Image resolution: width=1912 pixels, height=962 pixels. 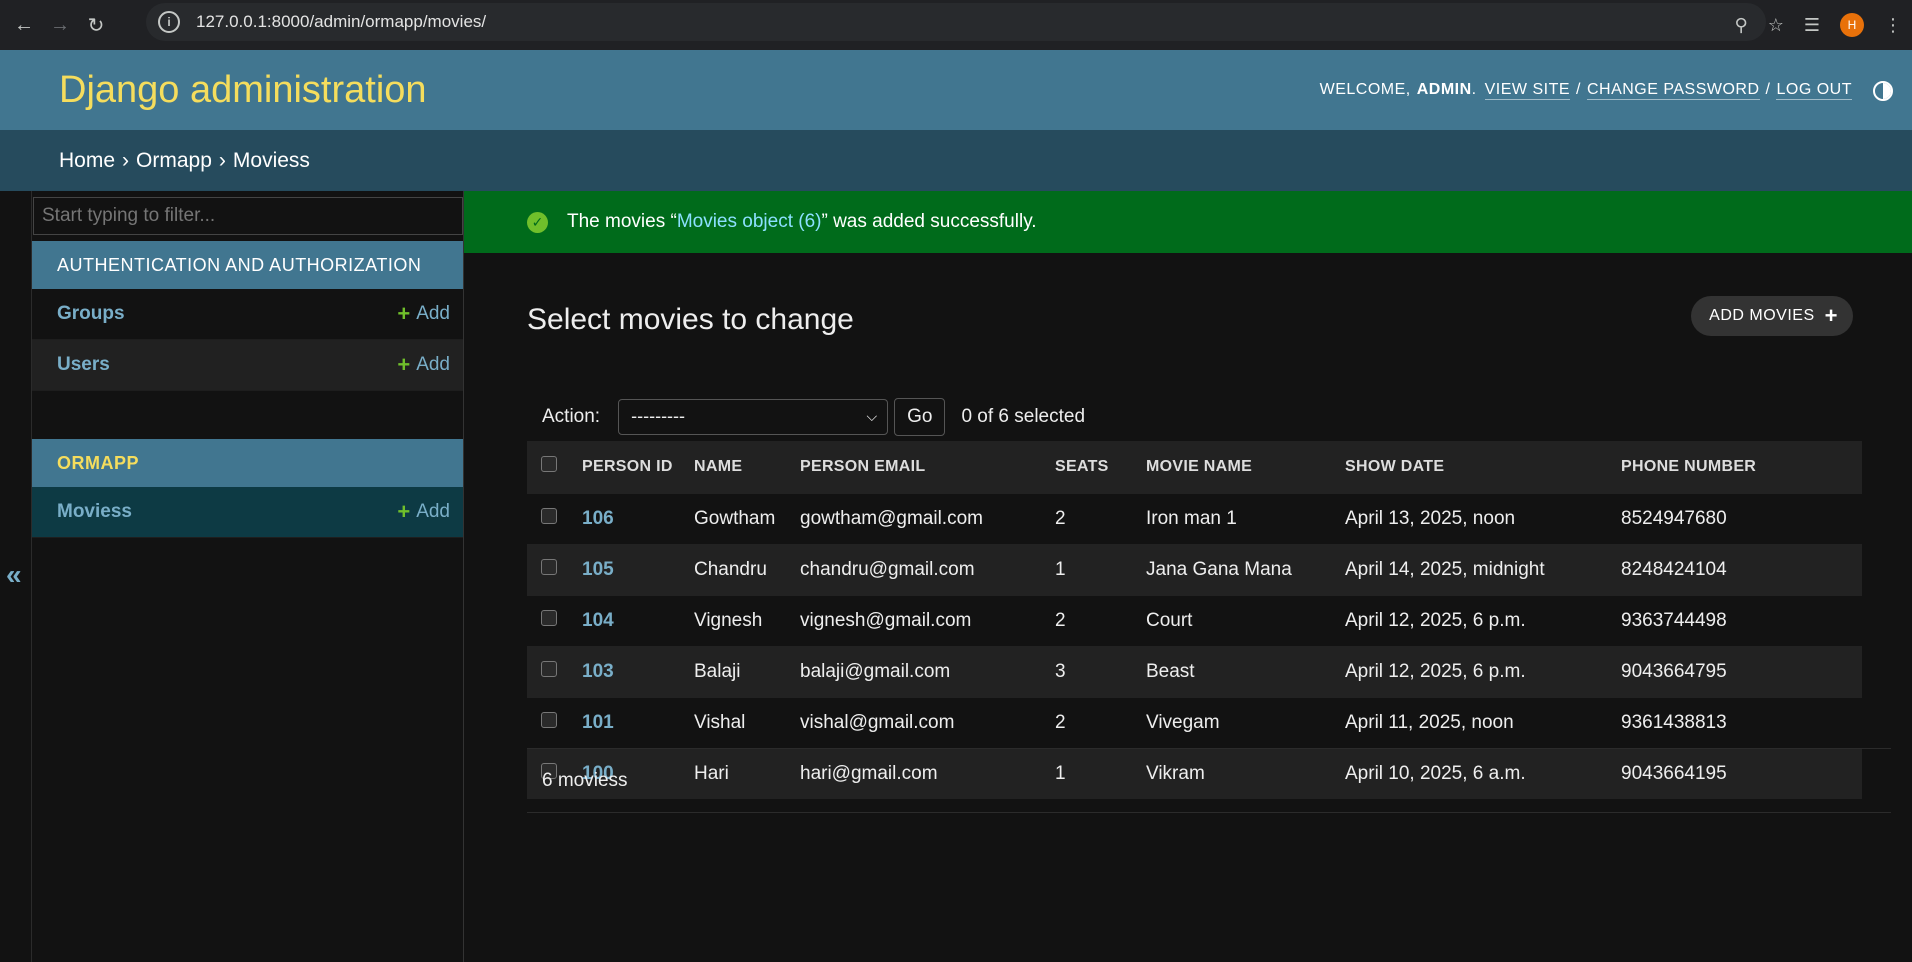 What do you see at coordinates (1527, 90) in the screenshot?
I see `view-site-link: VIEW SITE` at bounding box center [1527, 90].